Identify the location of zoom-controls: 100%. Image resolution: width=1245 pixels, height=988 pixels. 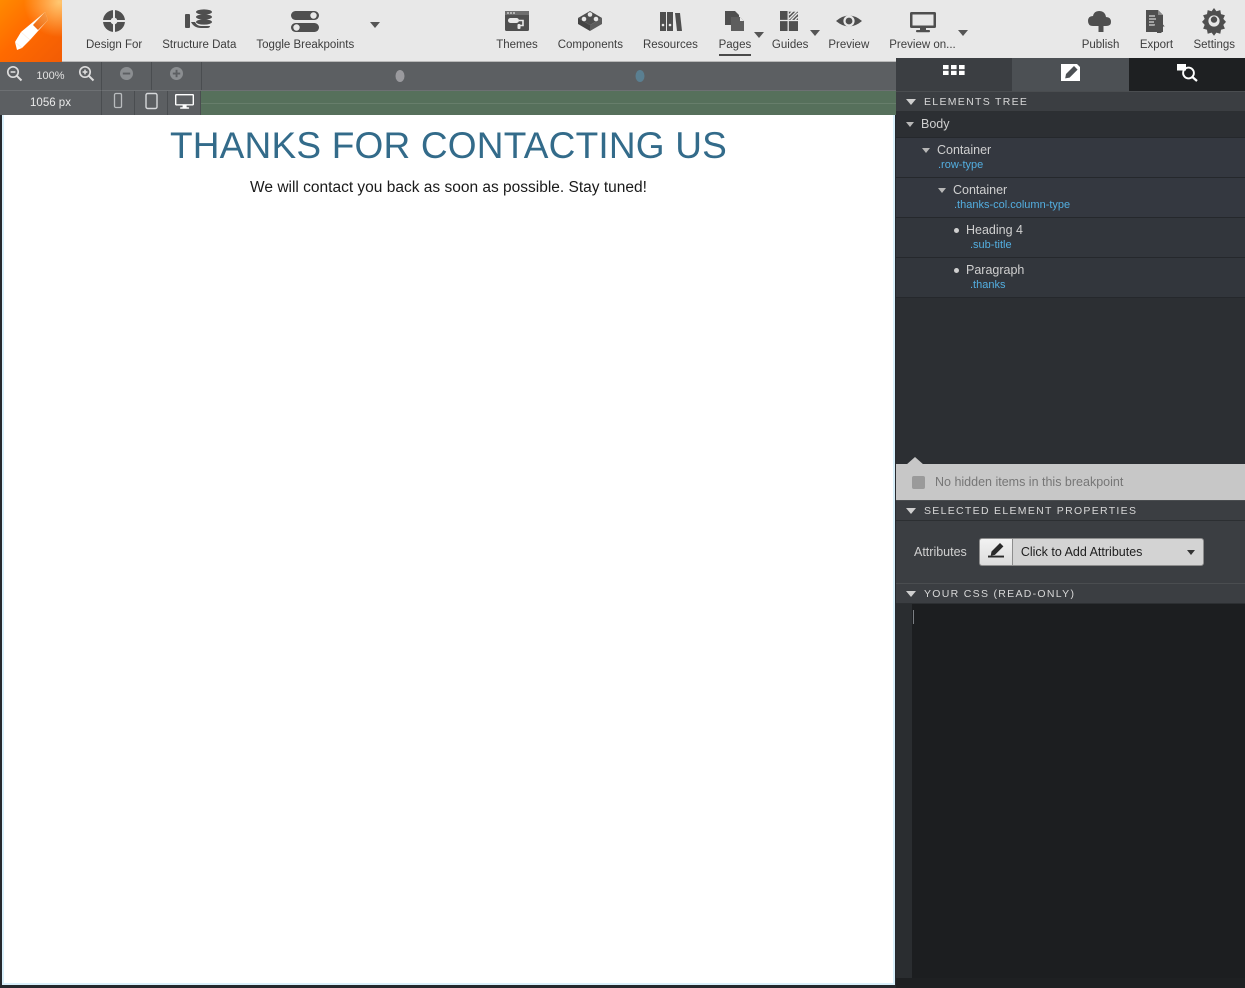
(51, 76).